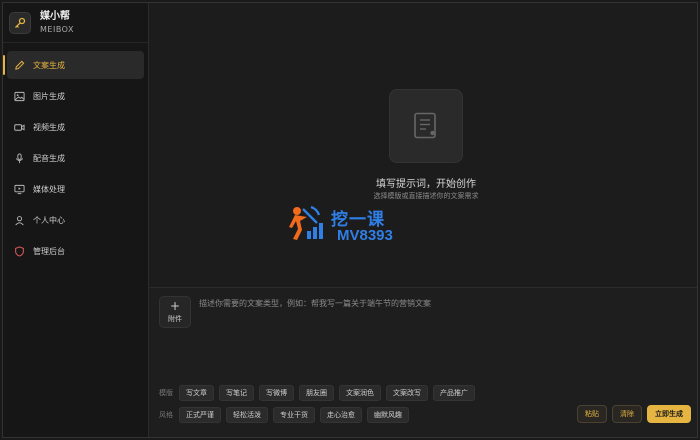 The width and height of the screenshot is (700, 440). Describe the element at coordinates (75, 127) in the screenshot. I see `sidebar-item-video: 视频生成` at that location.